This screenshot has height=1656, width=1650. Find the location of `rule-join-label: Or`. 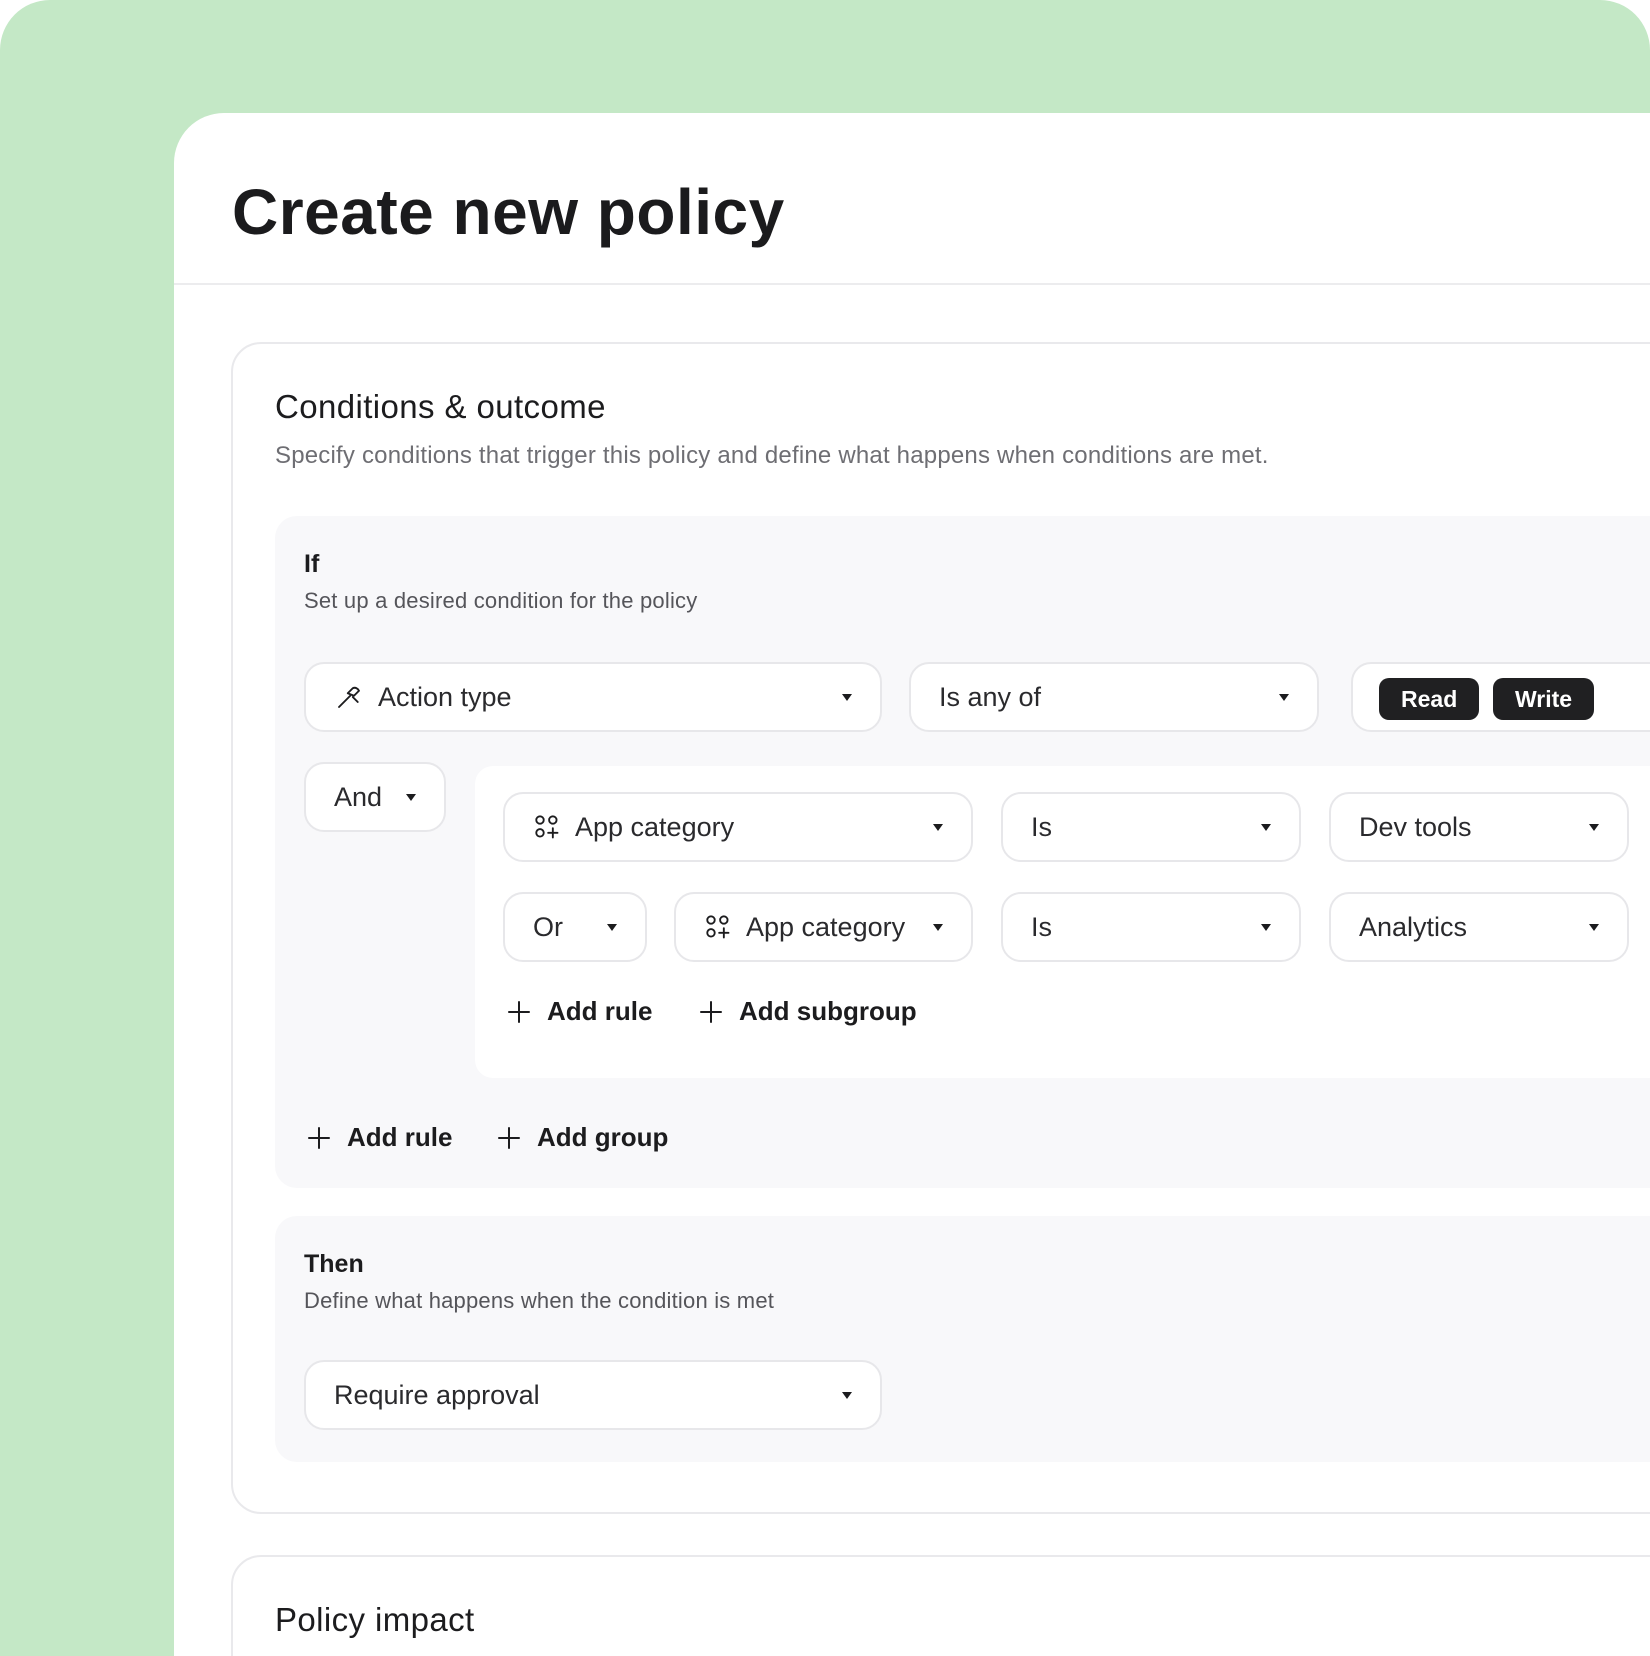

rule-join-label: Or is located at coordinates (548, 926).